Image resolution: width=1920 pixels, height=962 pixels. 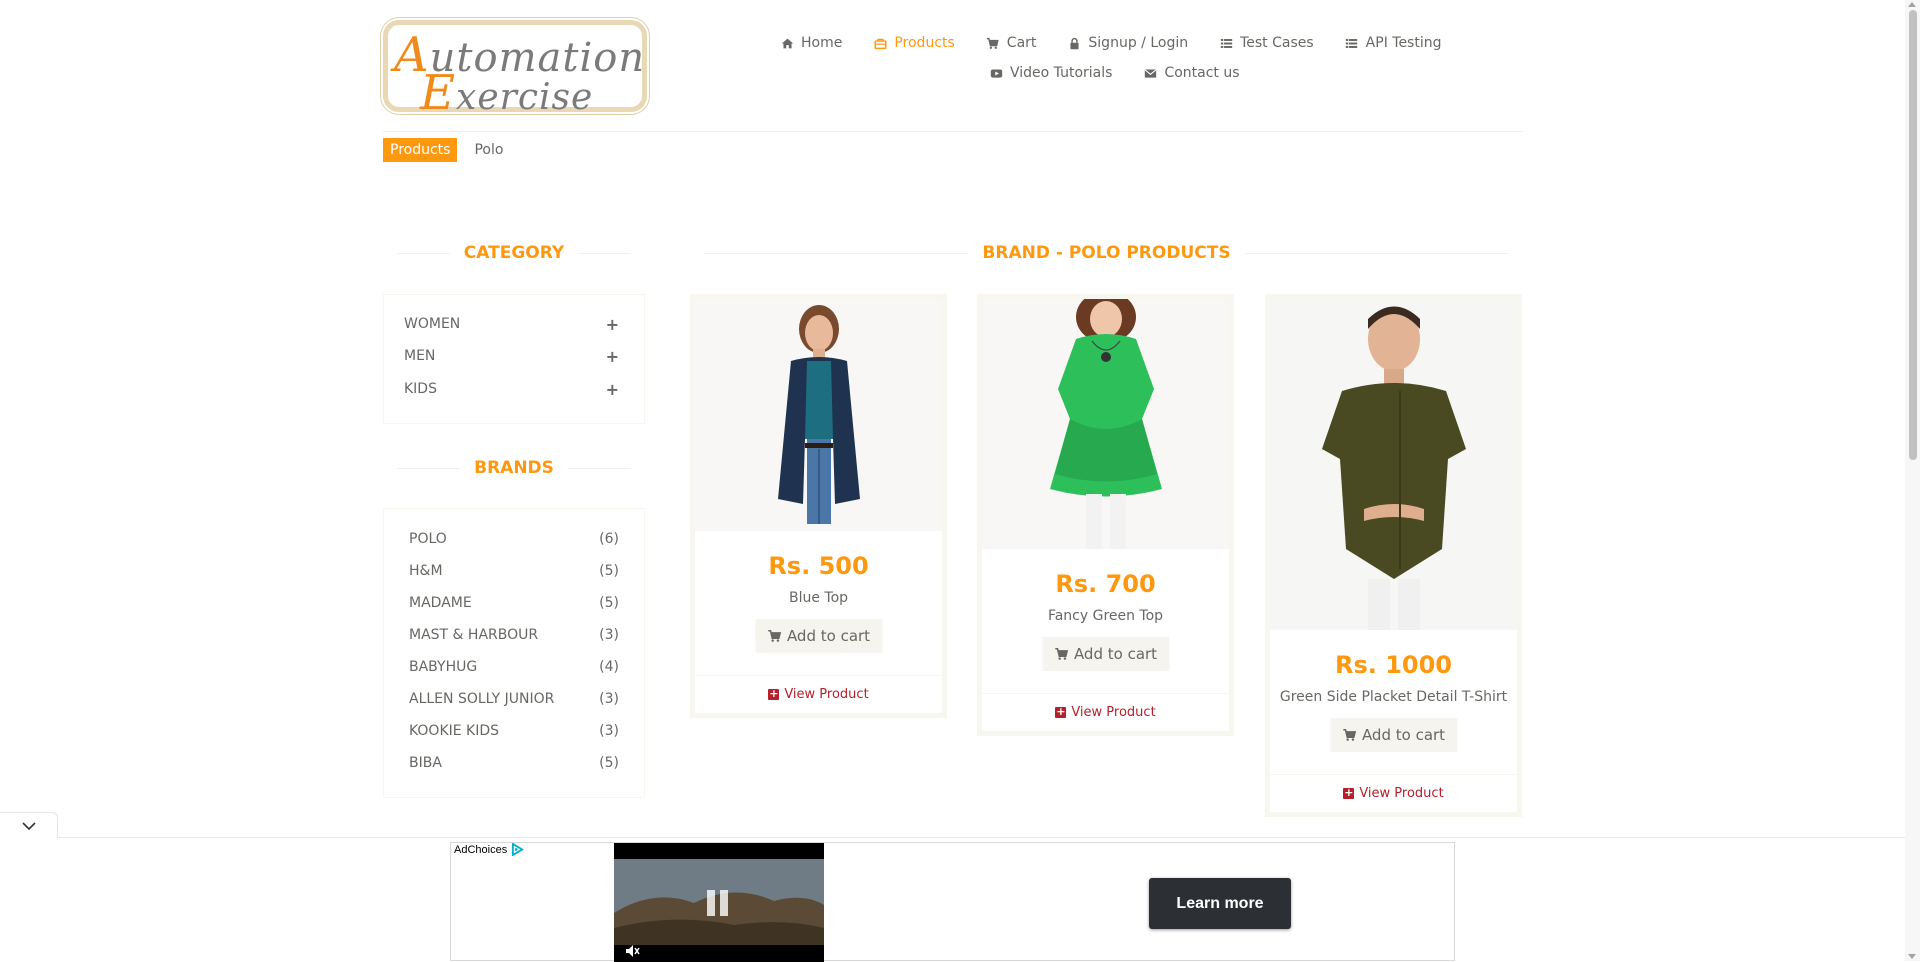 What do you see at coordinates (514, 731) in the screenshot?
I see `brand-item: KOOKIE KIDS (3)` at bounding box center [514, 731].